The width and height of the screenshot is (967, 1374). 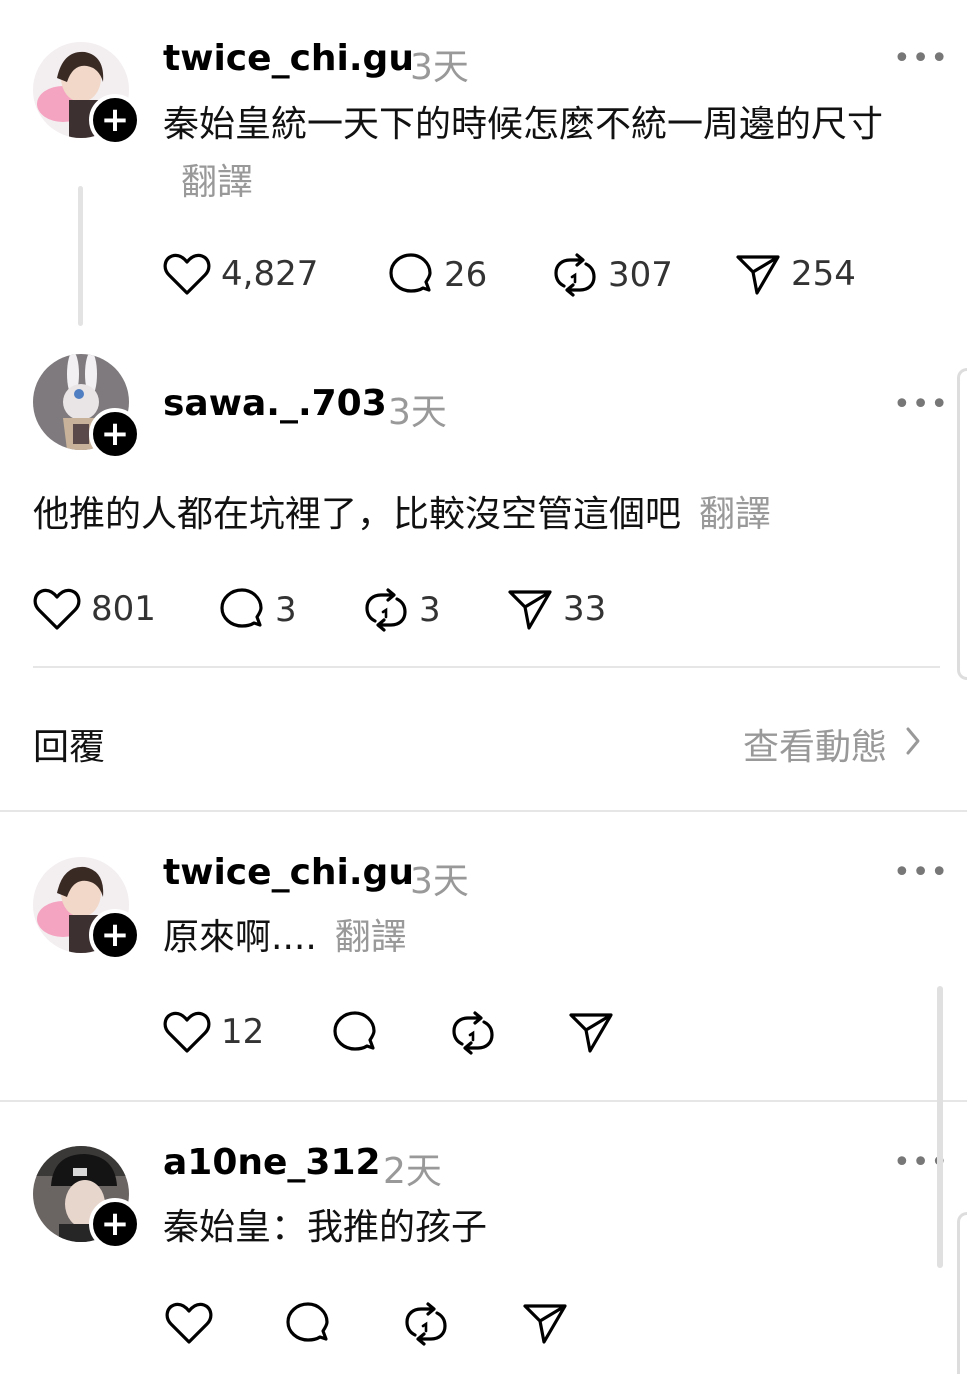 I want to click on post-text: 他推的人都在坑裡了，比較沒空管這個吧 翻譯, so click(x=473, y=515).